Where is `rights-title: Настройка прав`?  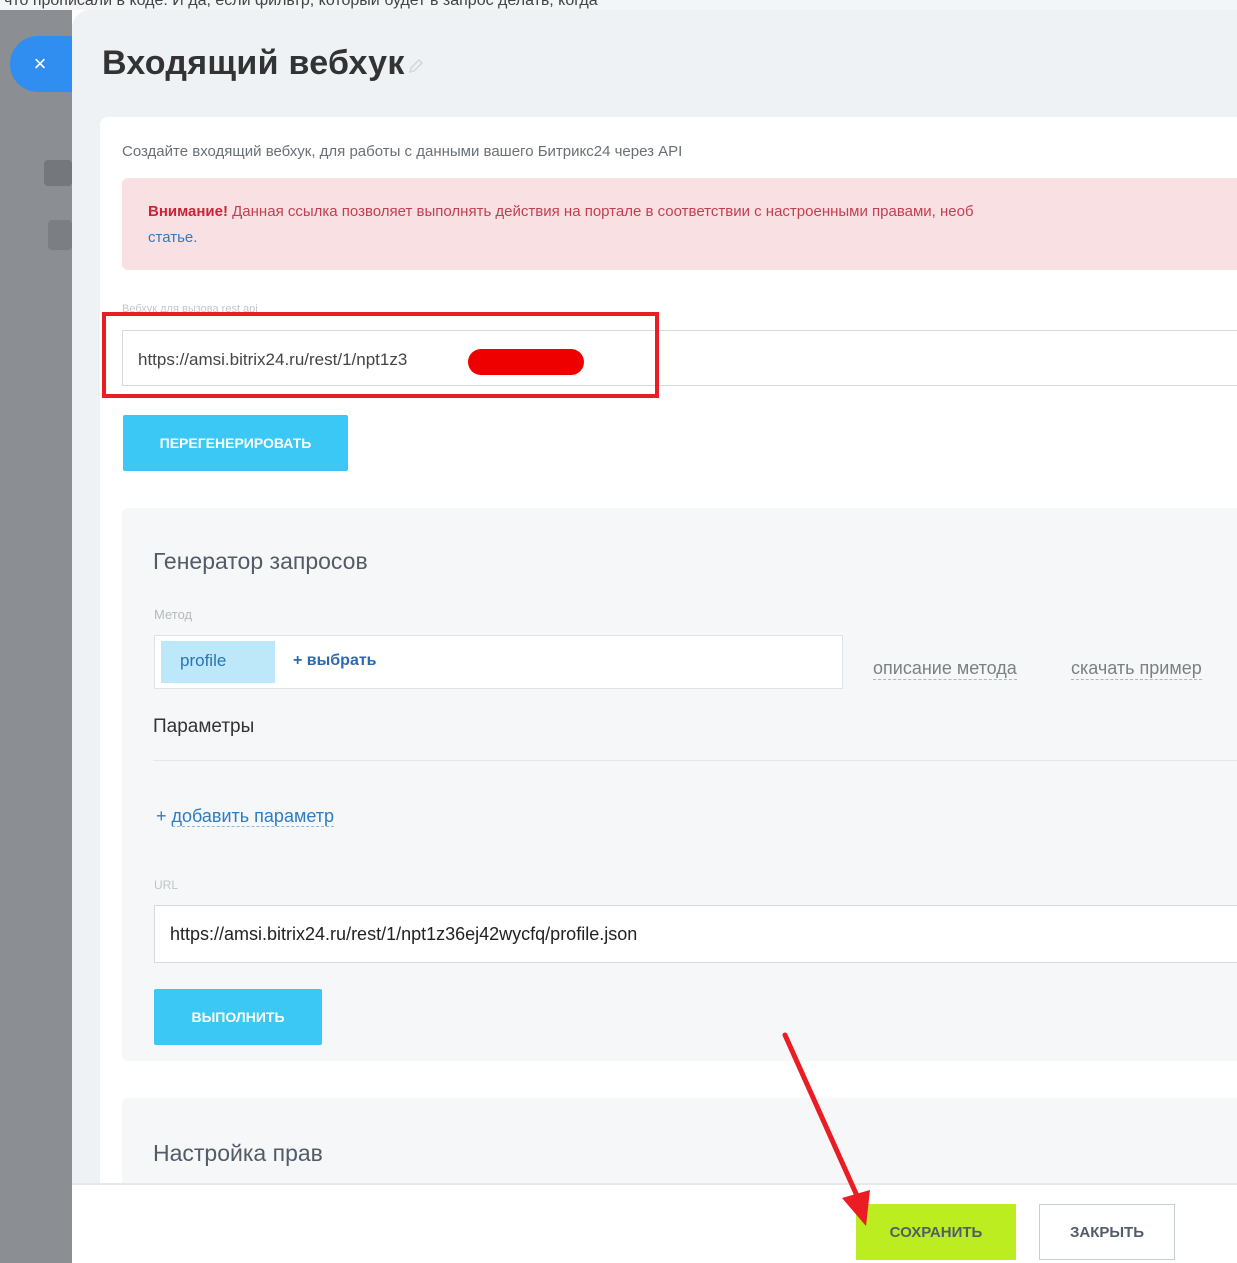 rights-title: Настройка прав is located at coordinates (238, 1153).